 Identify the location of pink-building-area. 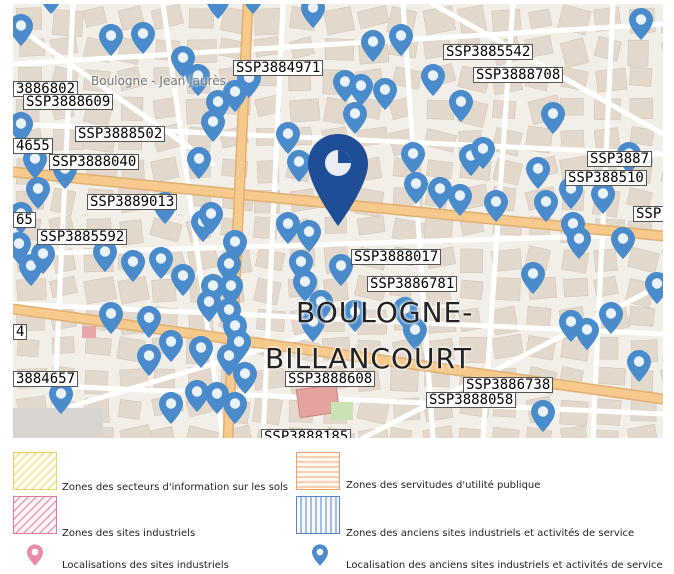
(89, 332).